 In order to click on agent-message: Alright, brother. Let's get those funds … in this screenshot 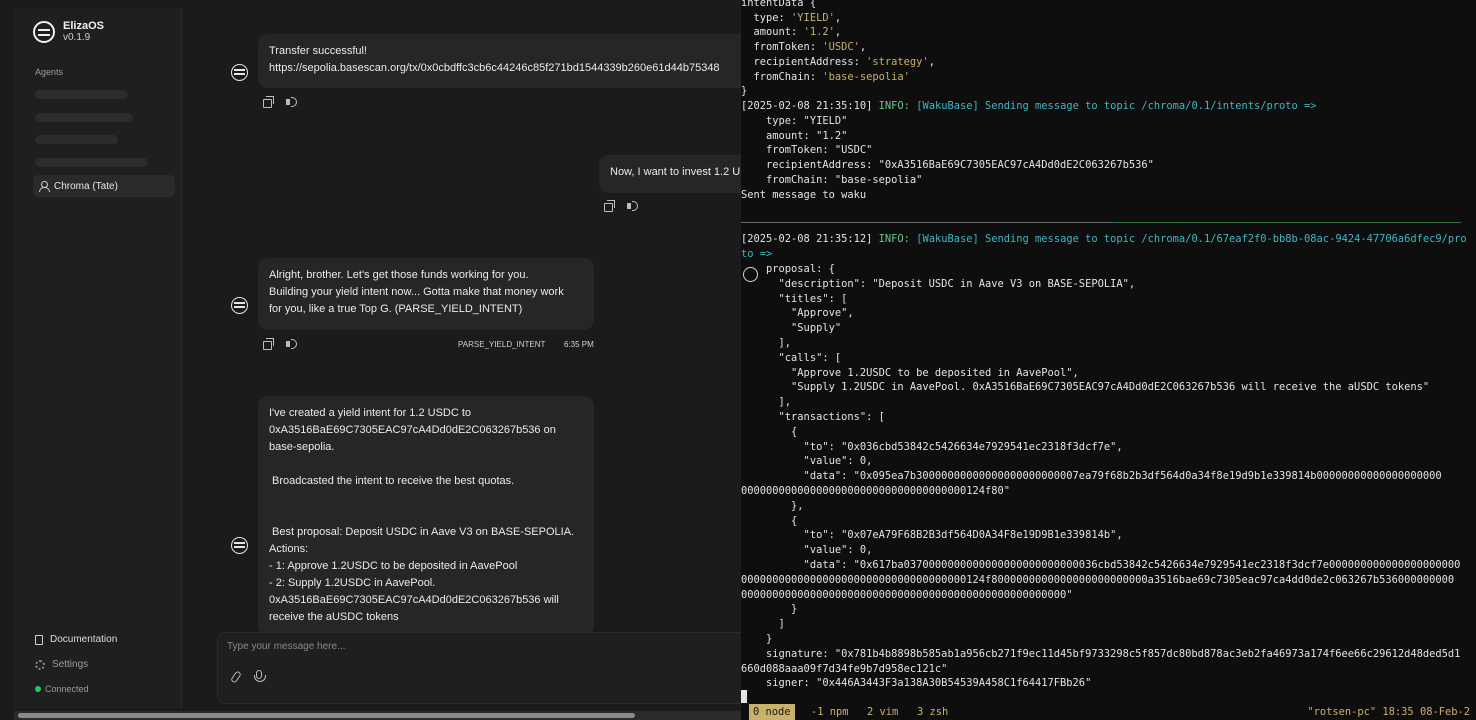, I will do `click(426, 294)`.